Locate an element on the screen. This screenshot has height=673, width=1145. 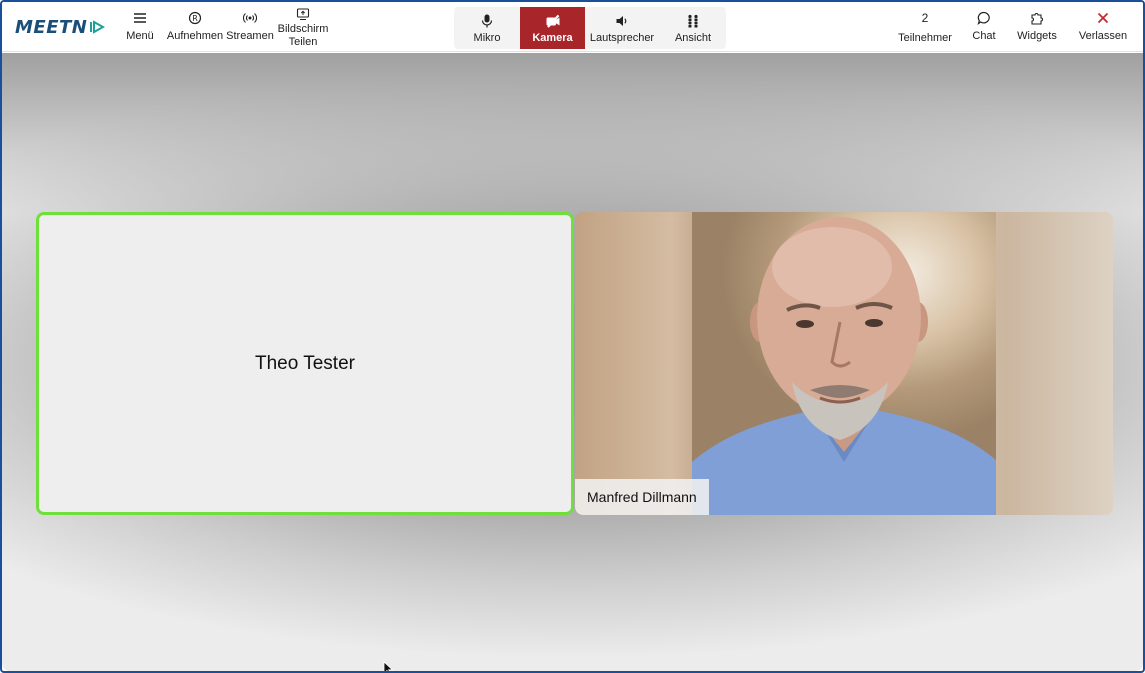
menu-button: Menü is located at coordinates (140, 28).